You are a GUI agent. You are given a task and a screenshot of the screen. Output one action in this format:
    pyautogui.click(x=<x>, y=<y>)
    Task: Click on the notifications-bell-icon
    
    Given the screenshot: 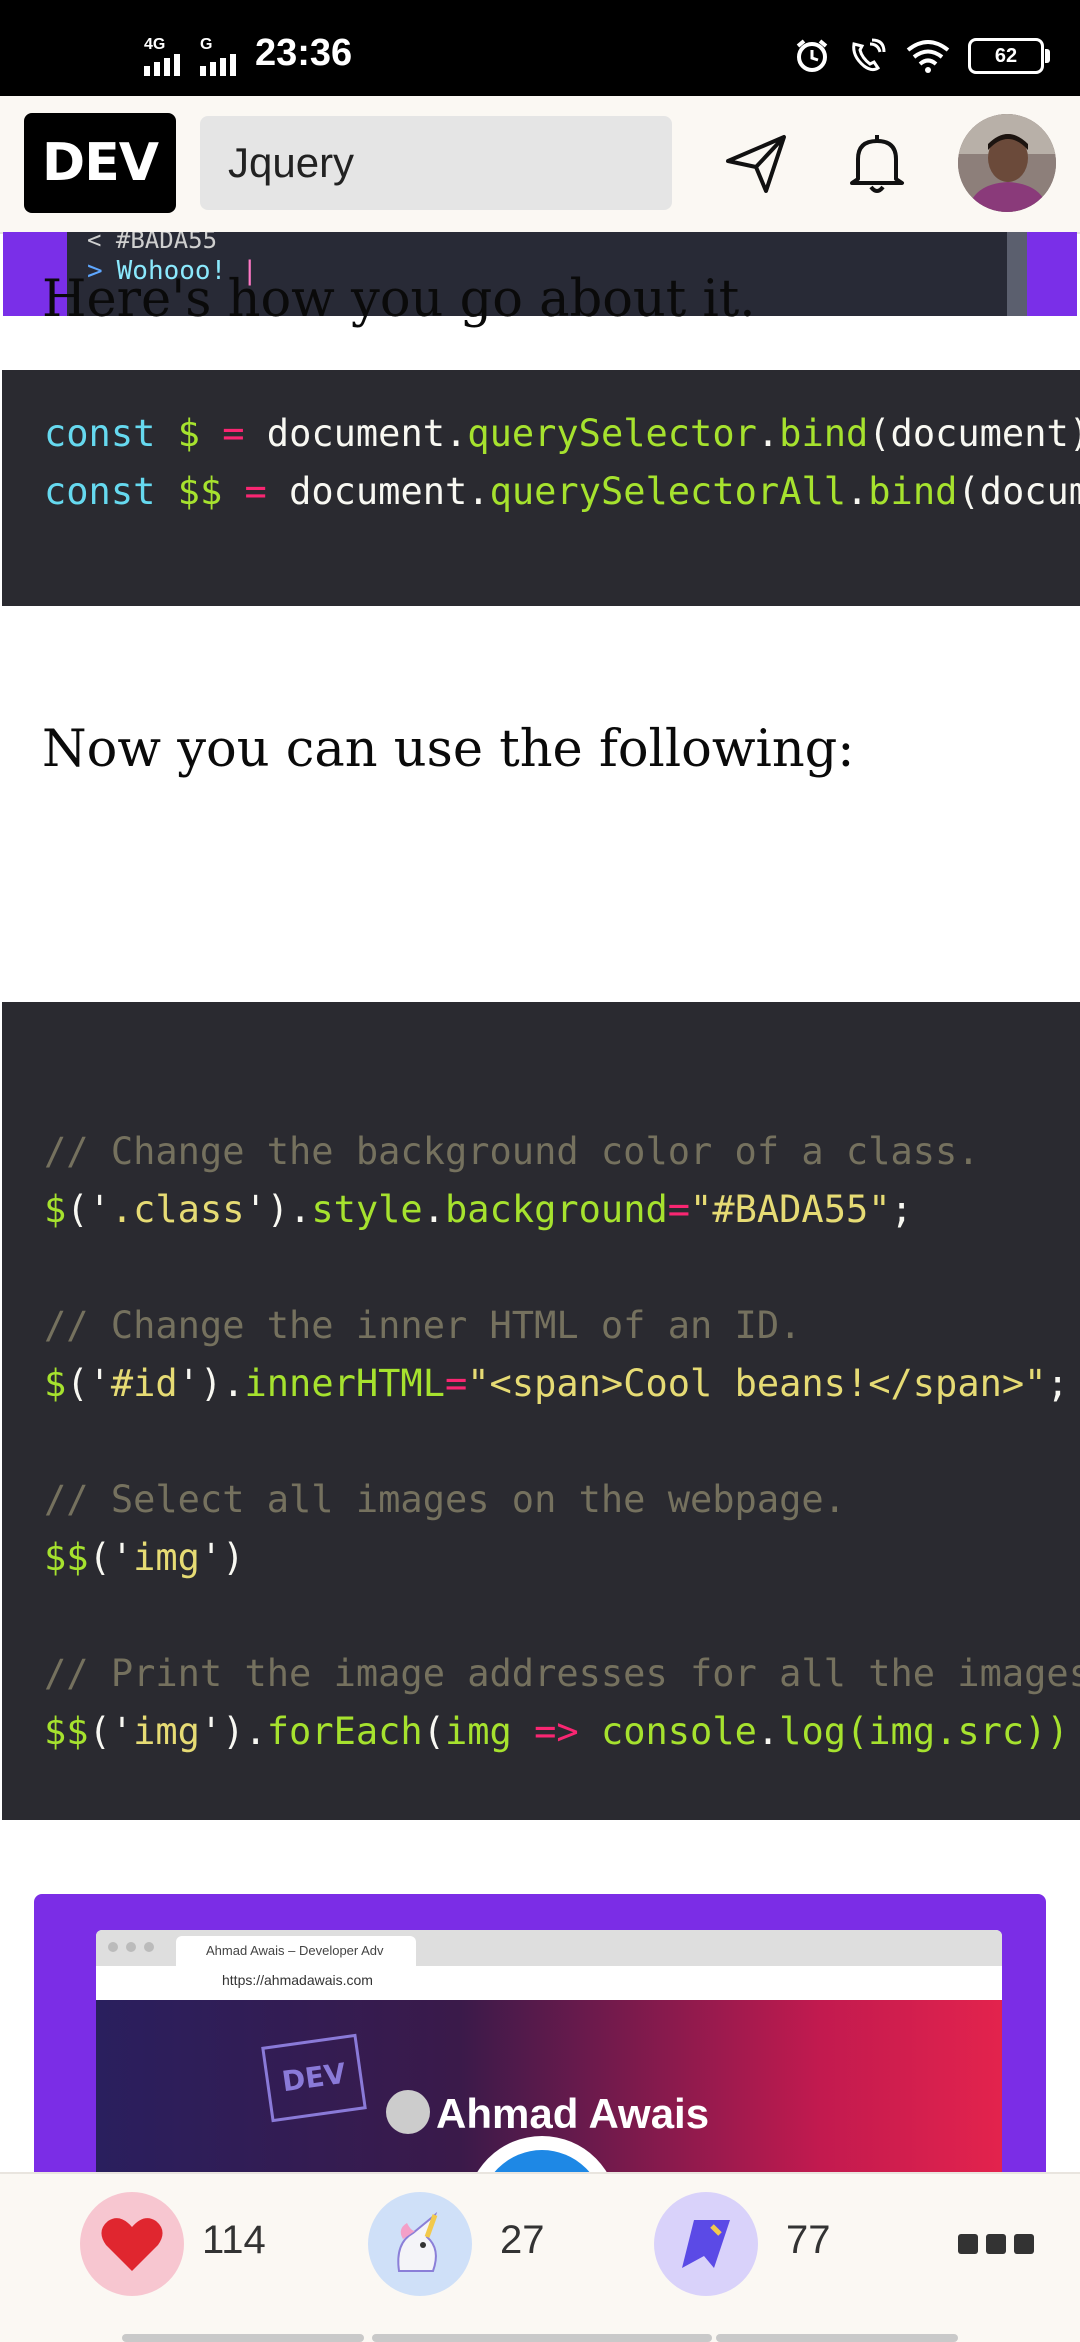 What is the action you would take?
    pyautogui.click(x=877, y=164)
    